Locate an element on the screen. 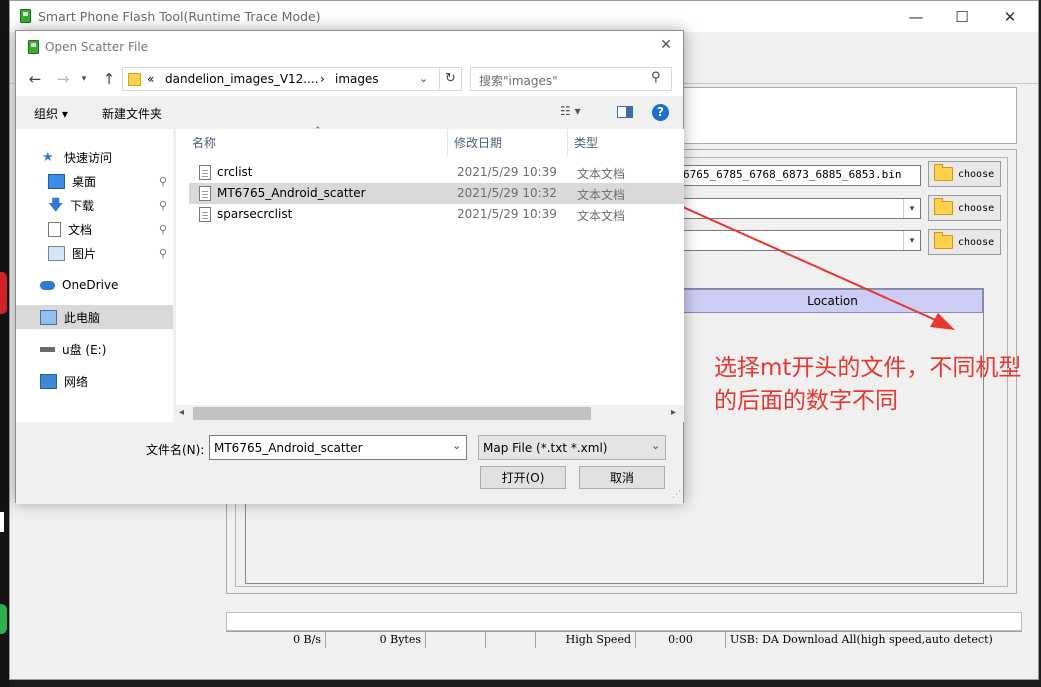  computer-icon is located at coordinates (48, 317).